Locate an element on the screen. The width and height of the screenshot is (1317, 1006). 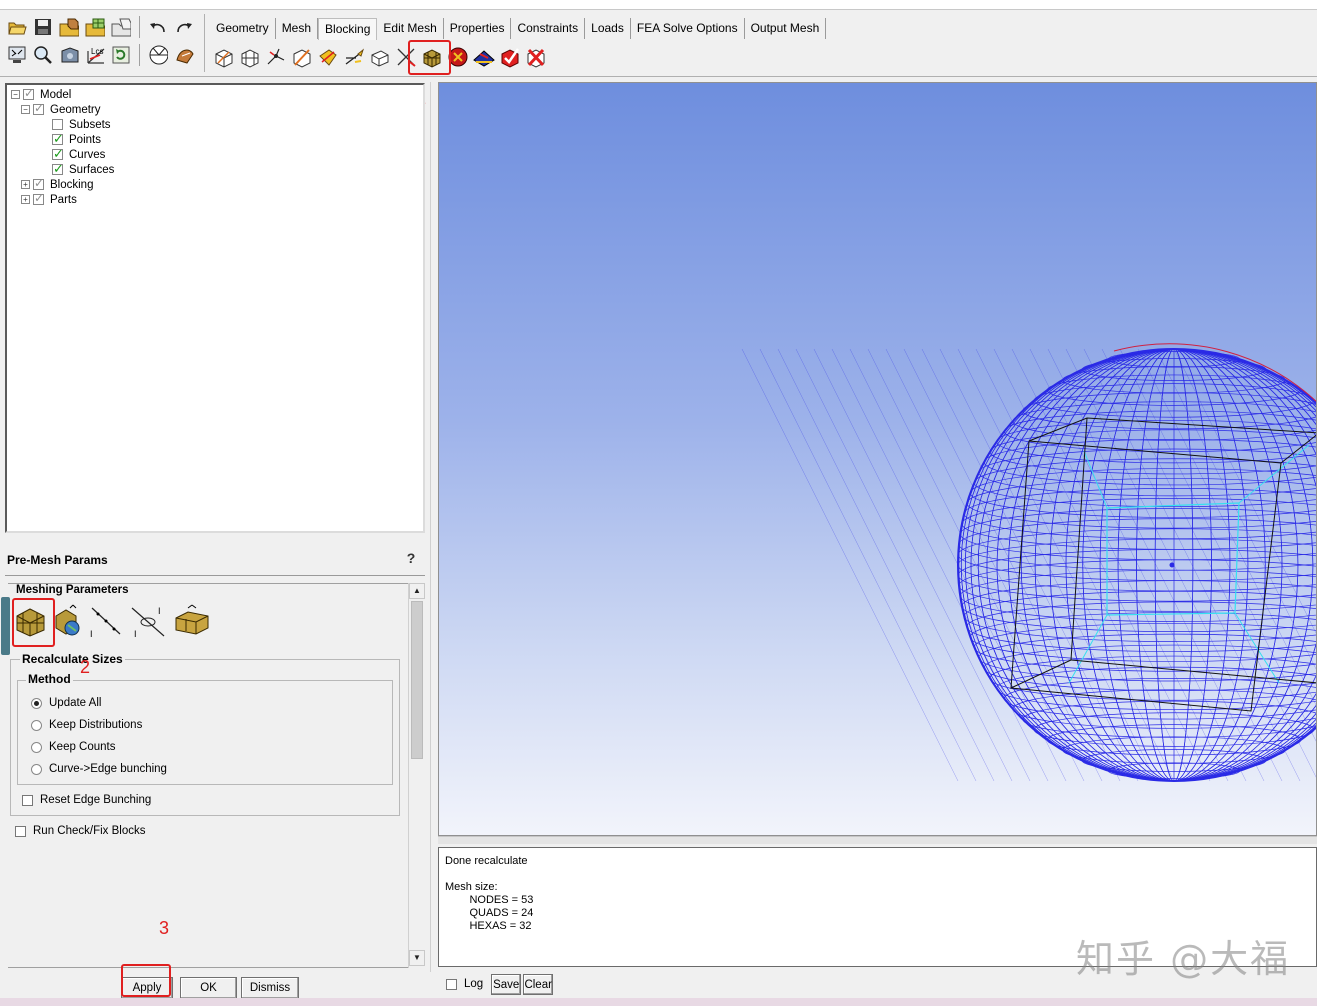
panel-title: Pre-Mesh Params is located at coordinates (57, 560).